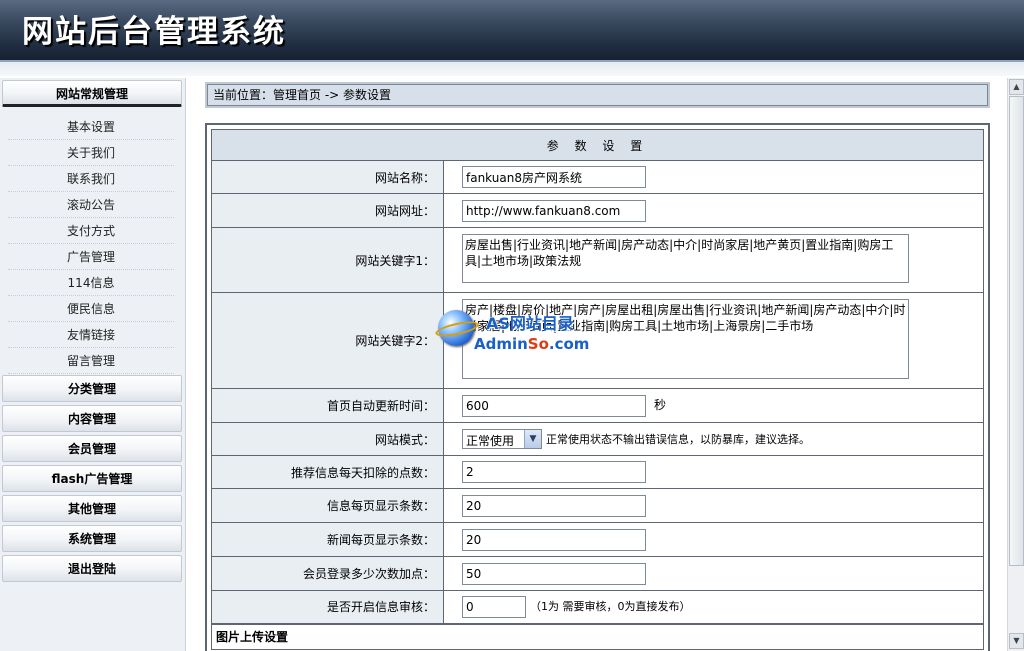 The image size is (1024, 651). Describe the element at coordinates (660, 405) in the screenshot. I see `refresh-time-unit: 秒` at that location.